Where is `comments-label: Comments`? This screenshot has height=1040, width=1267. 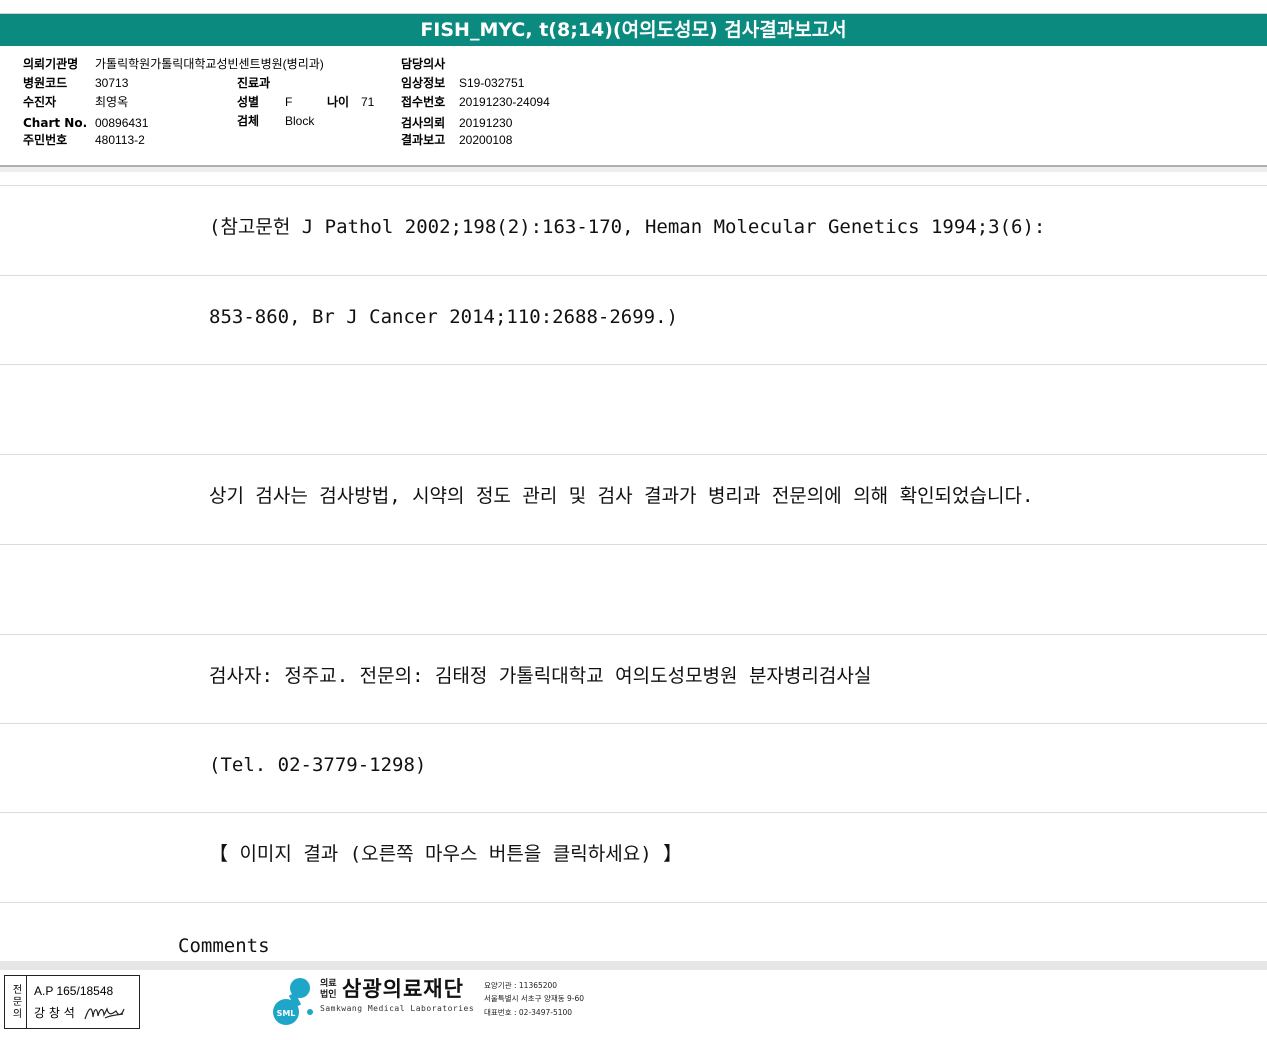
comments-label: Comments is located at coordinates (224, 946).